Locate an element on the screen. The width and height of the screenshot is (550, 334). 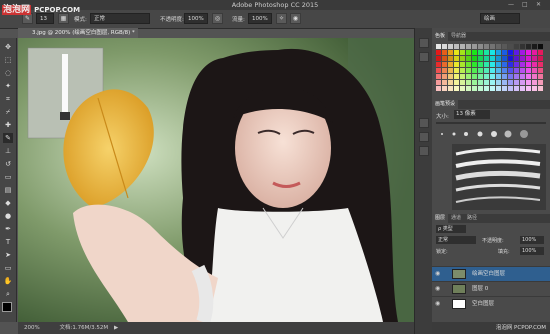
fill-input: 100% is located at coordinates (532, 251).